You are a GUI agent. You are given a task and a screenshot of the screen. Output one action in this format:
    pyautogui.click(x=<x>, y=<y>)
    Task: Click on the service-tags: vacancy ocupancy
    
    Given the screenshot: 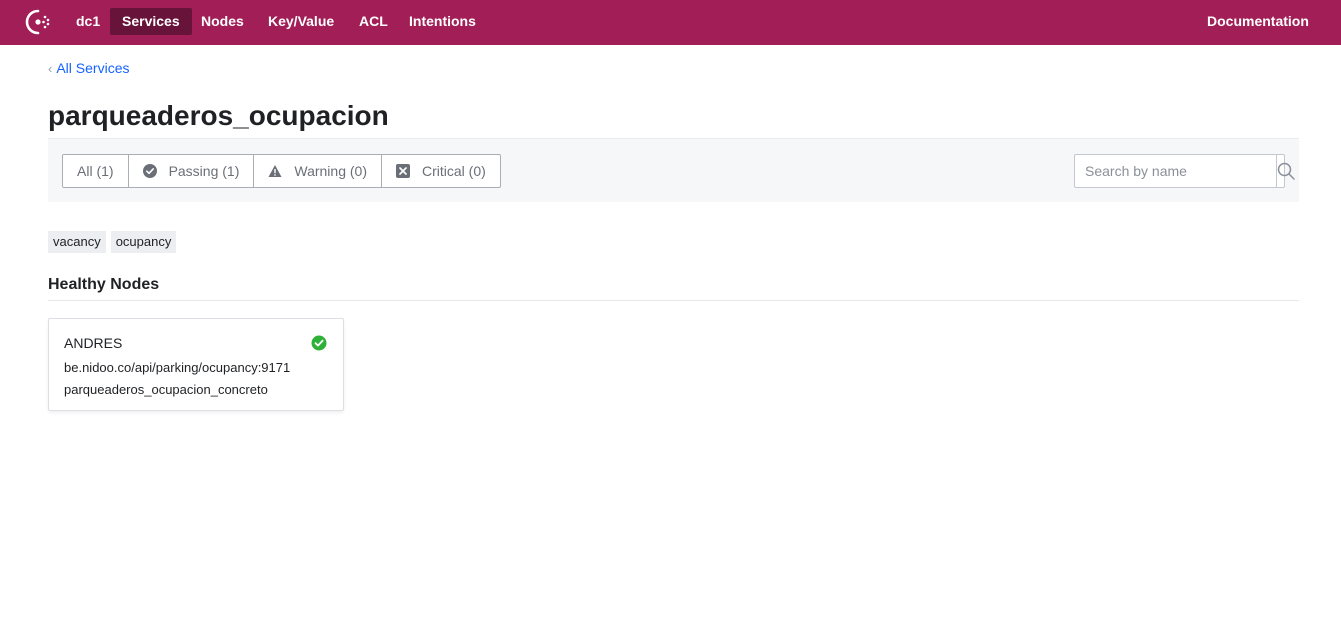 What is the action you would take?
    pyautogui.click(x=112, y=242)
    